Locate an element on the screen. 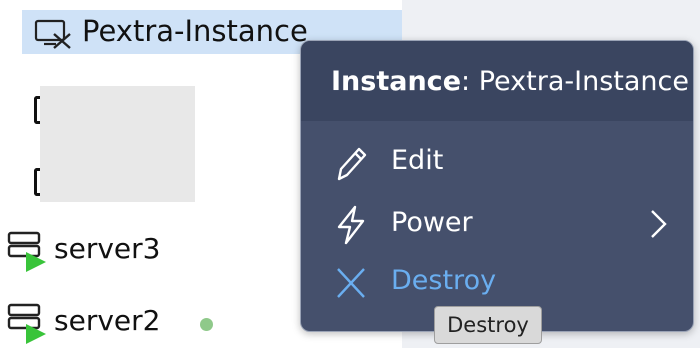 This screenshot has width=700, height=348. context-menu-header: Instance: Pextra-Instance is located at coordinates (497, 81).